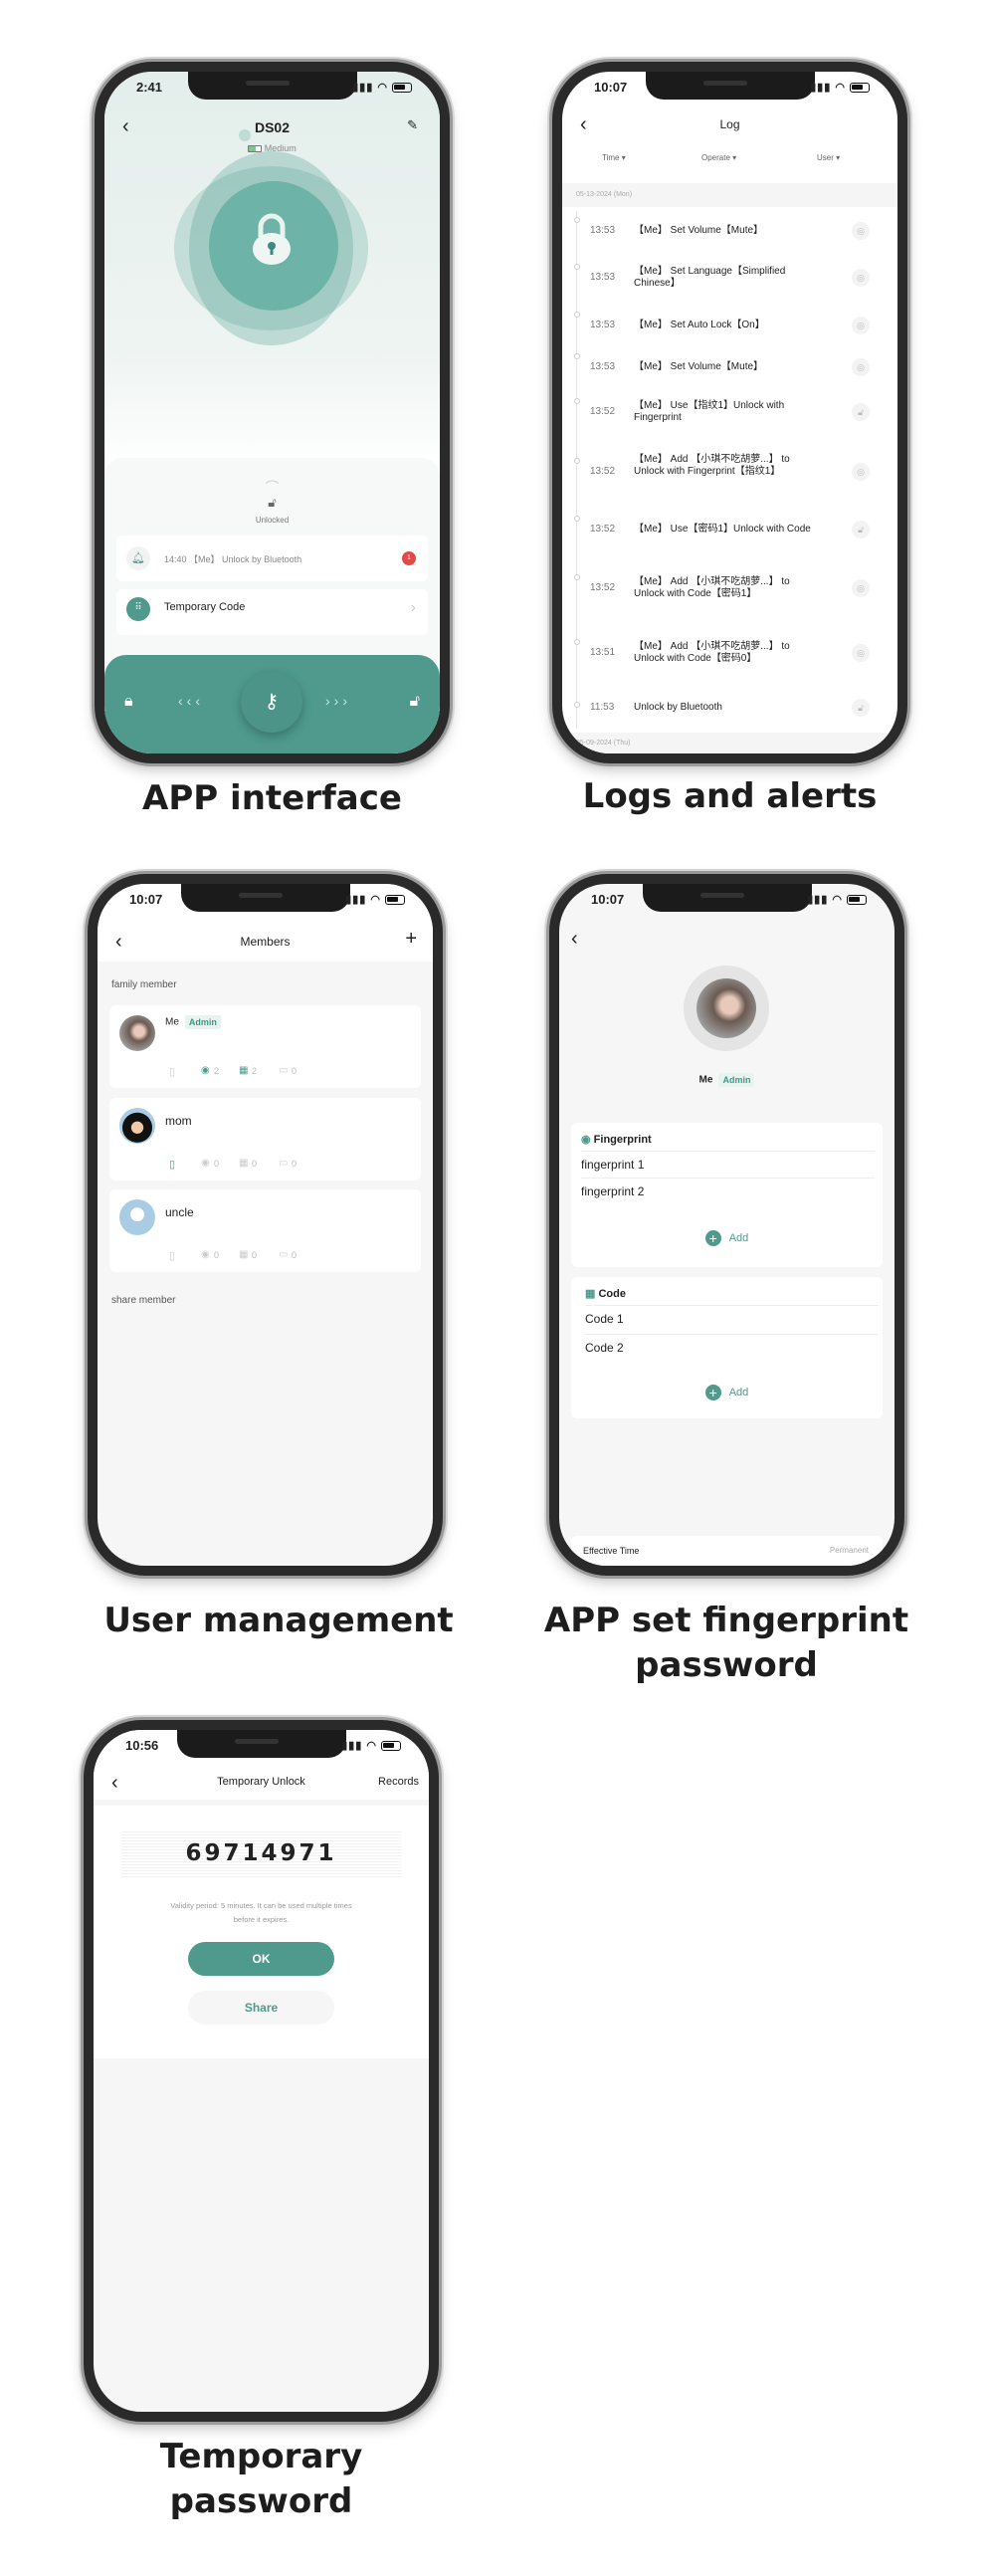 This screenshot has width=995, height=2576. What do you see at coordinates (272, 90) in the screenshot?
I see `status-bar: 2:41 ▮▮▮ ◠` at bounding box center [272, 90].